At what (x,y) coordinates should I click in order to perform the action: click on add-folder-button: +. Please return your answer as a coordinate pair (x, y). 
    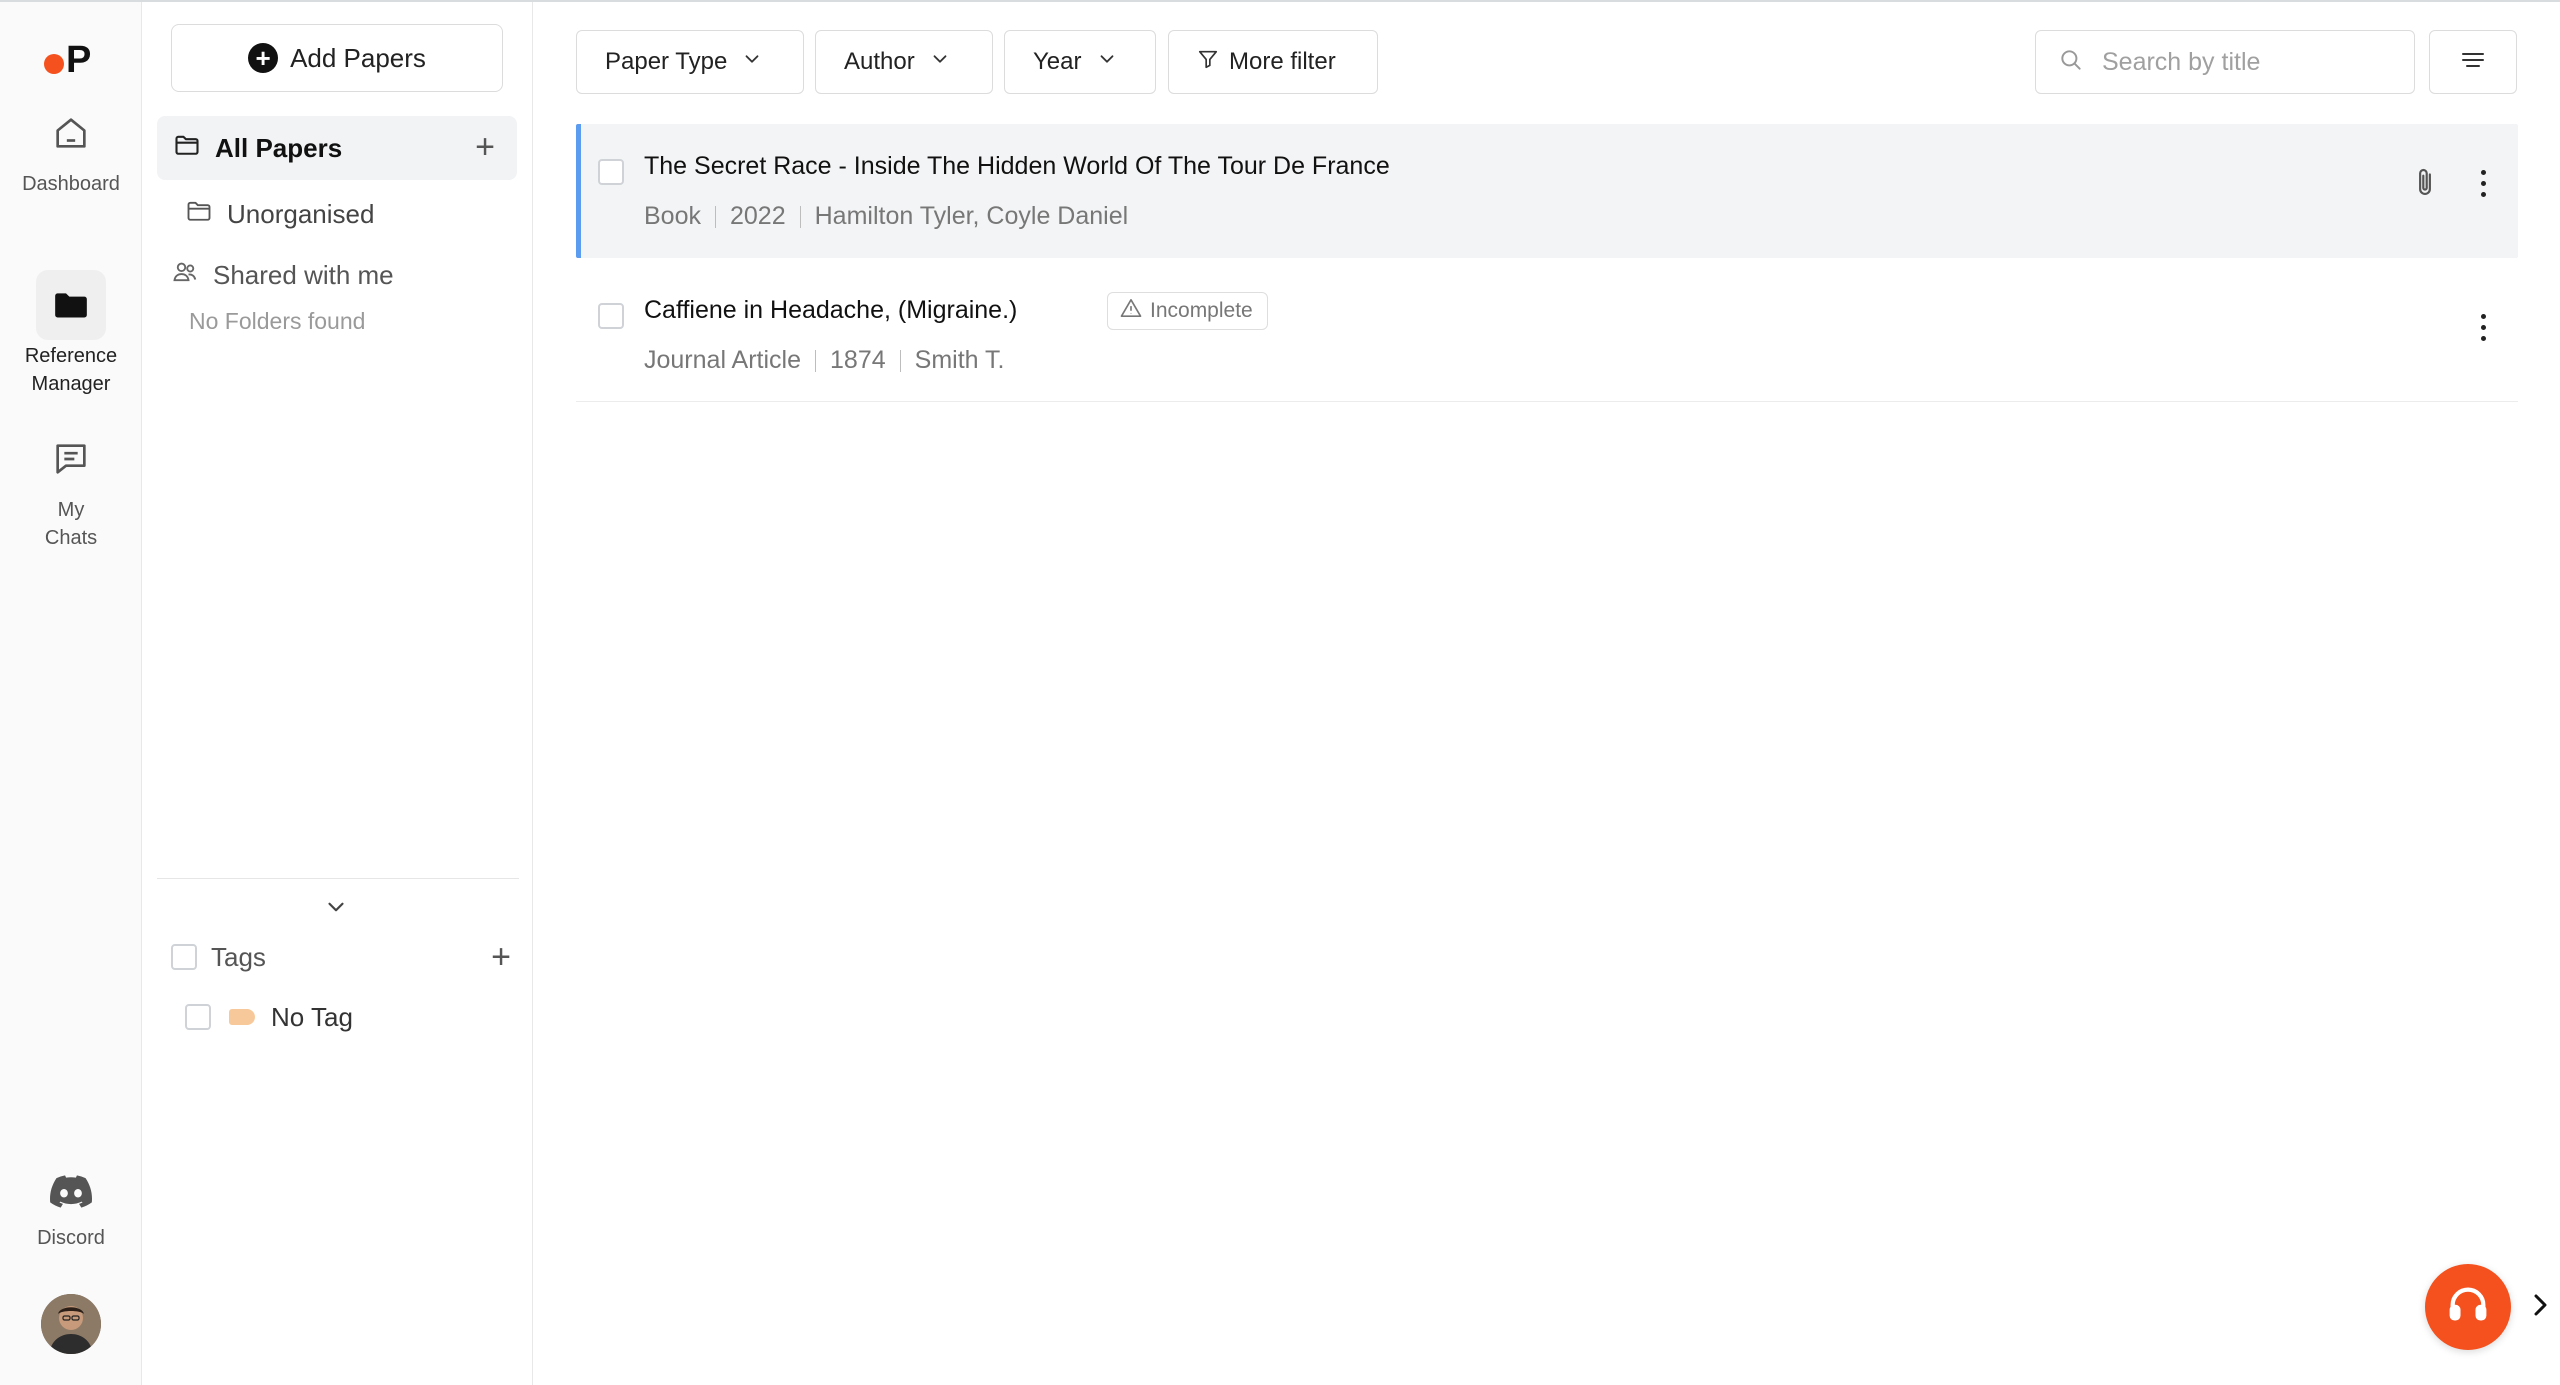
    Looking at the image, I should click on (485, 147).